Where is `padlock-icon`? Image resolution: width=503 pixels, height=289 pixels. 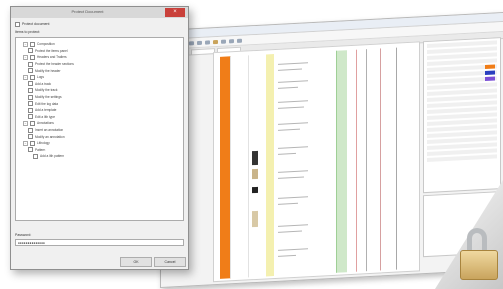
padlock-icon is located at coordinates (480, 254).